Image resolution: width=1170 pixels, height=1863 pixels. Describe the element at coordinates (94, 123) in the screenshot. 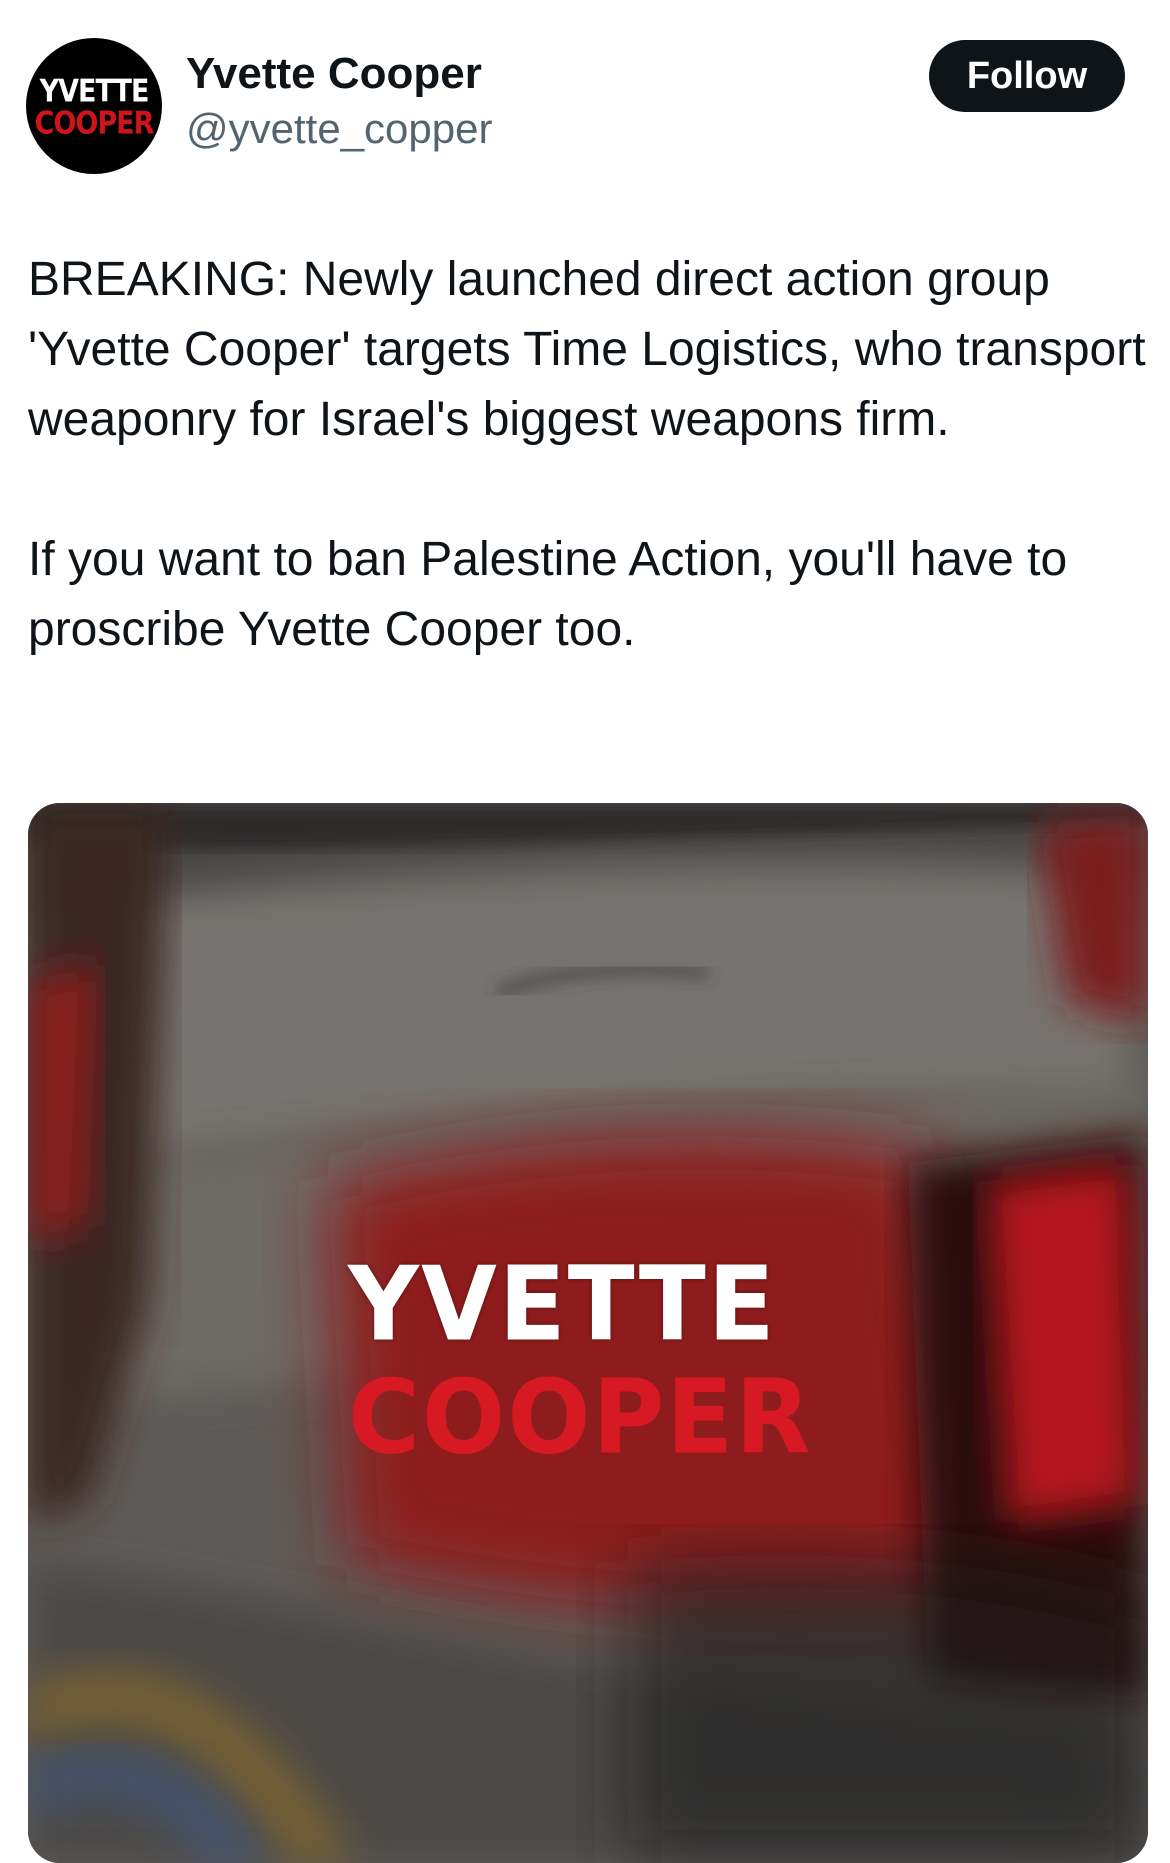

I see `avatar-text-line2: COOPER` at that location.